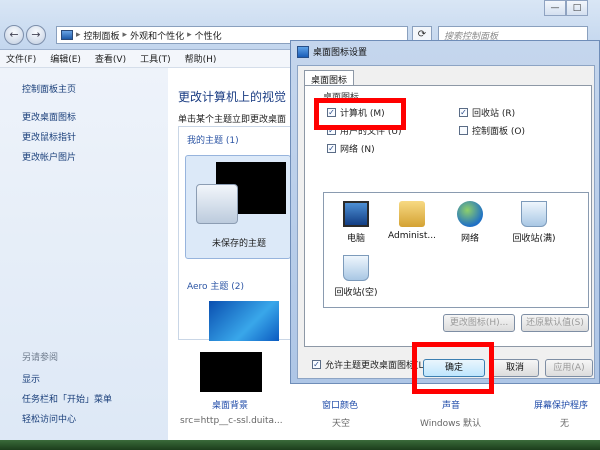 This screenshot has width=600, height=450. I want to click on see-also-title: 另请参阅, so click(40, 358).